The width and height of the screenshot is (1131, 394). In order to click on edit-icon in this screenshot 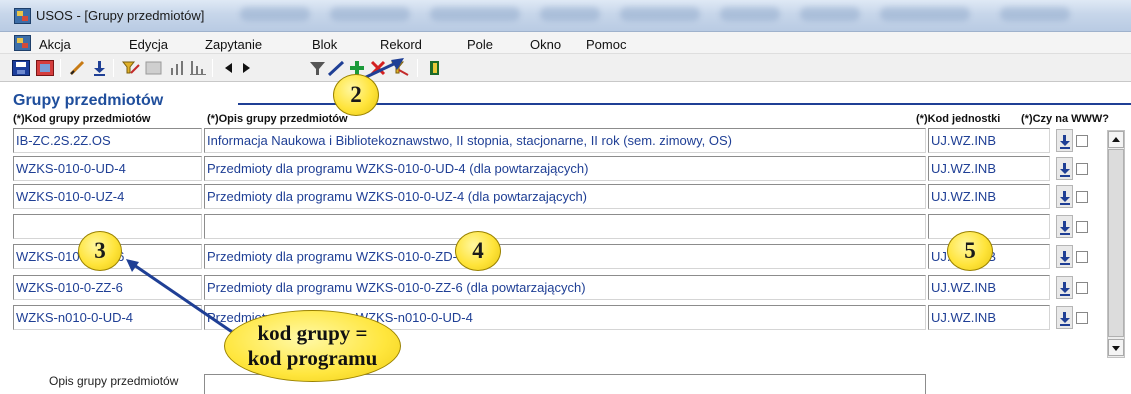, I will do `click(77, 68)`.